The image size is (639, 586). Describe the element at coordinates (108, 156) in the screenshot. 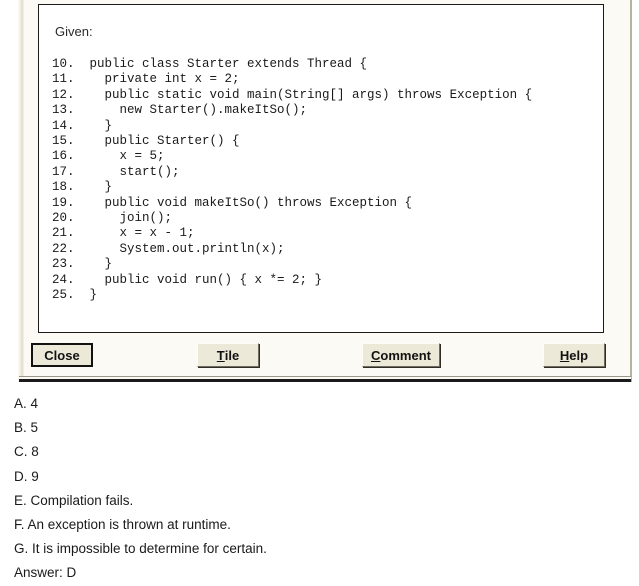

I see `code-line: 16. x = 5;` at that location.